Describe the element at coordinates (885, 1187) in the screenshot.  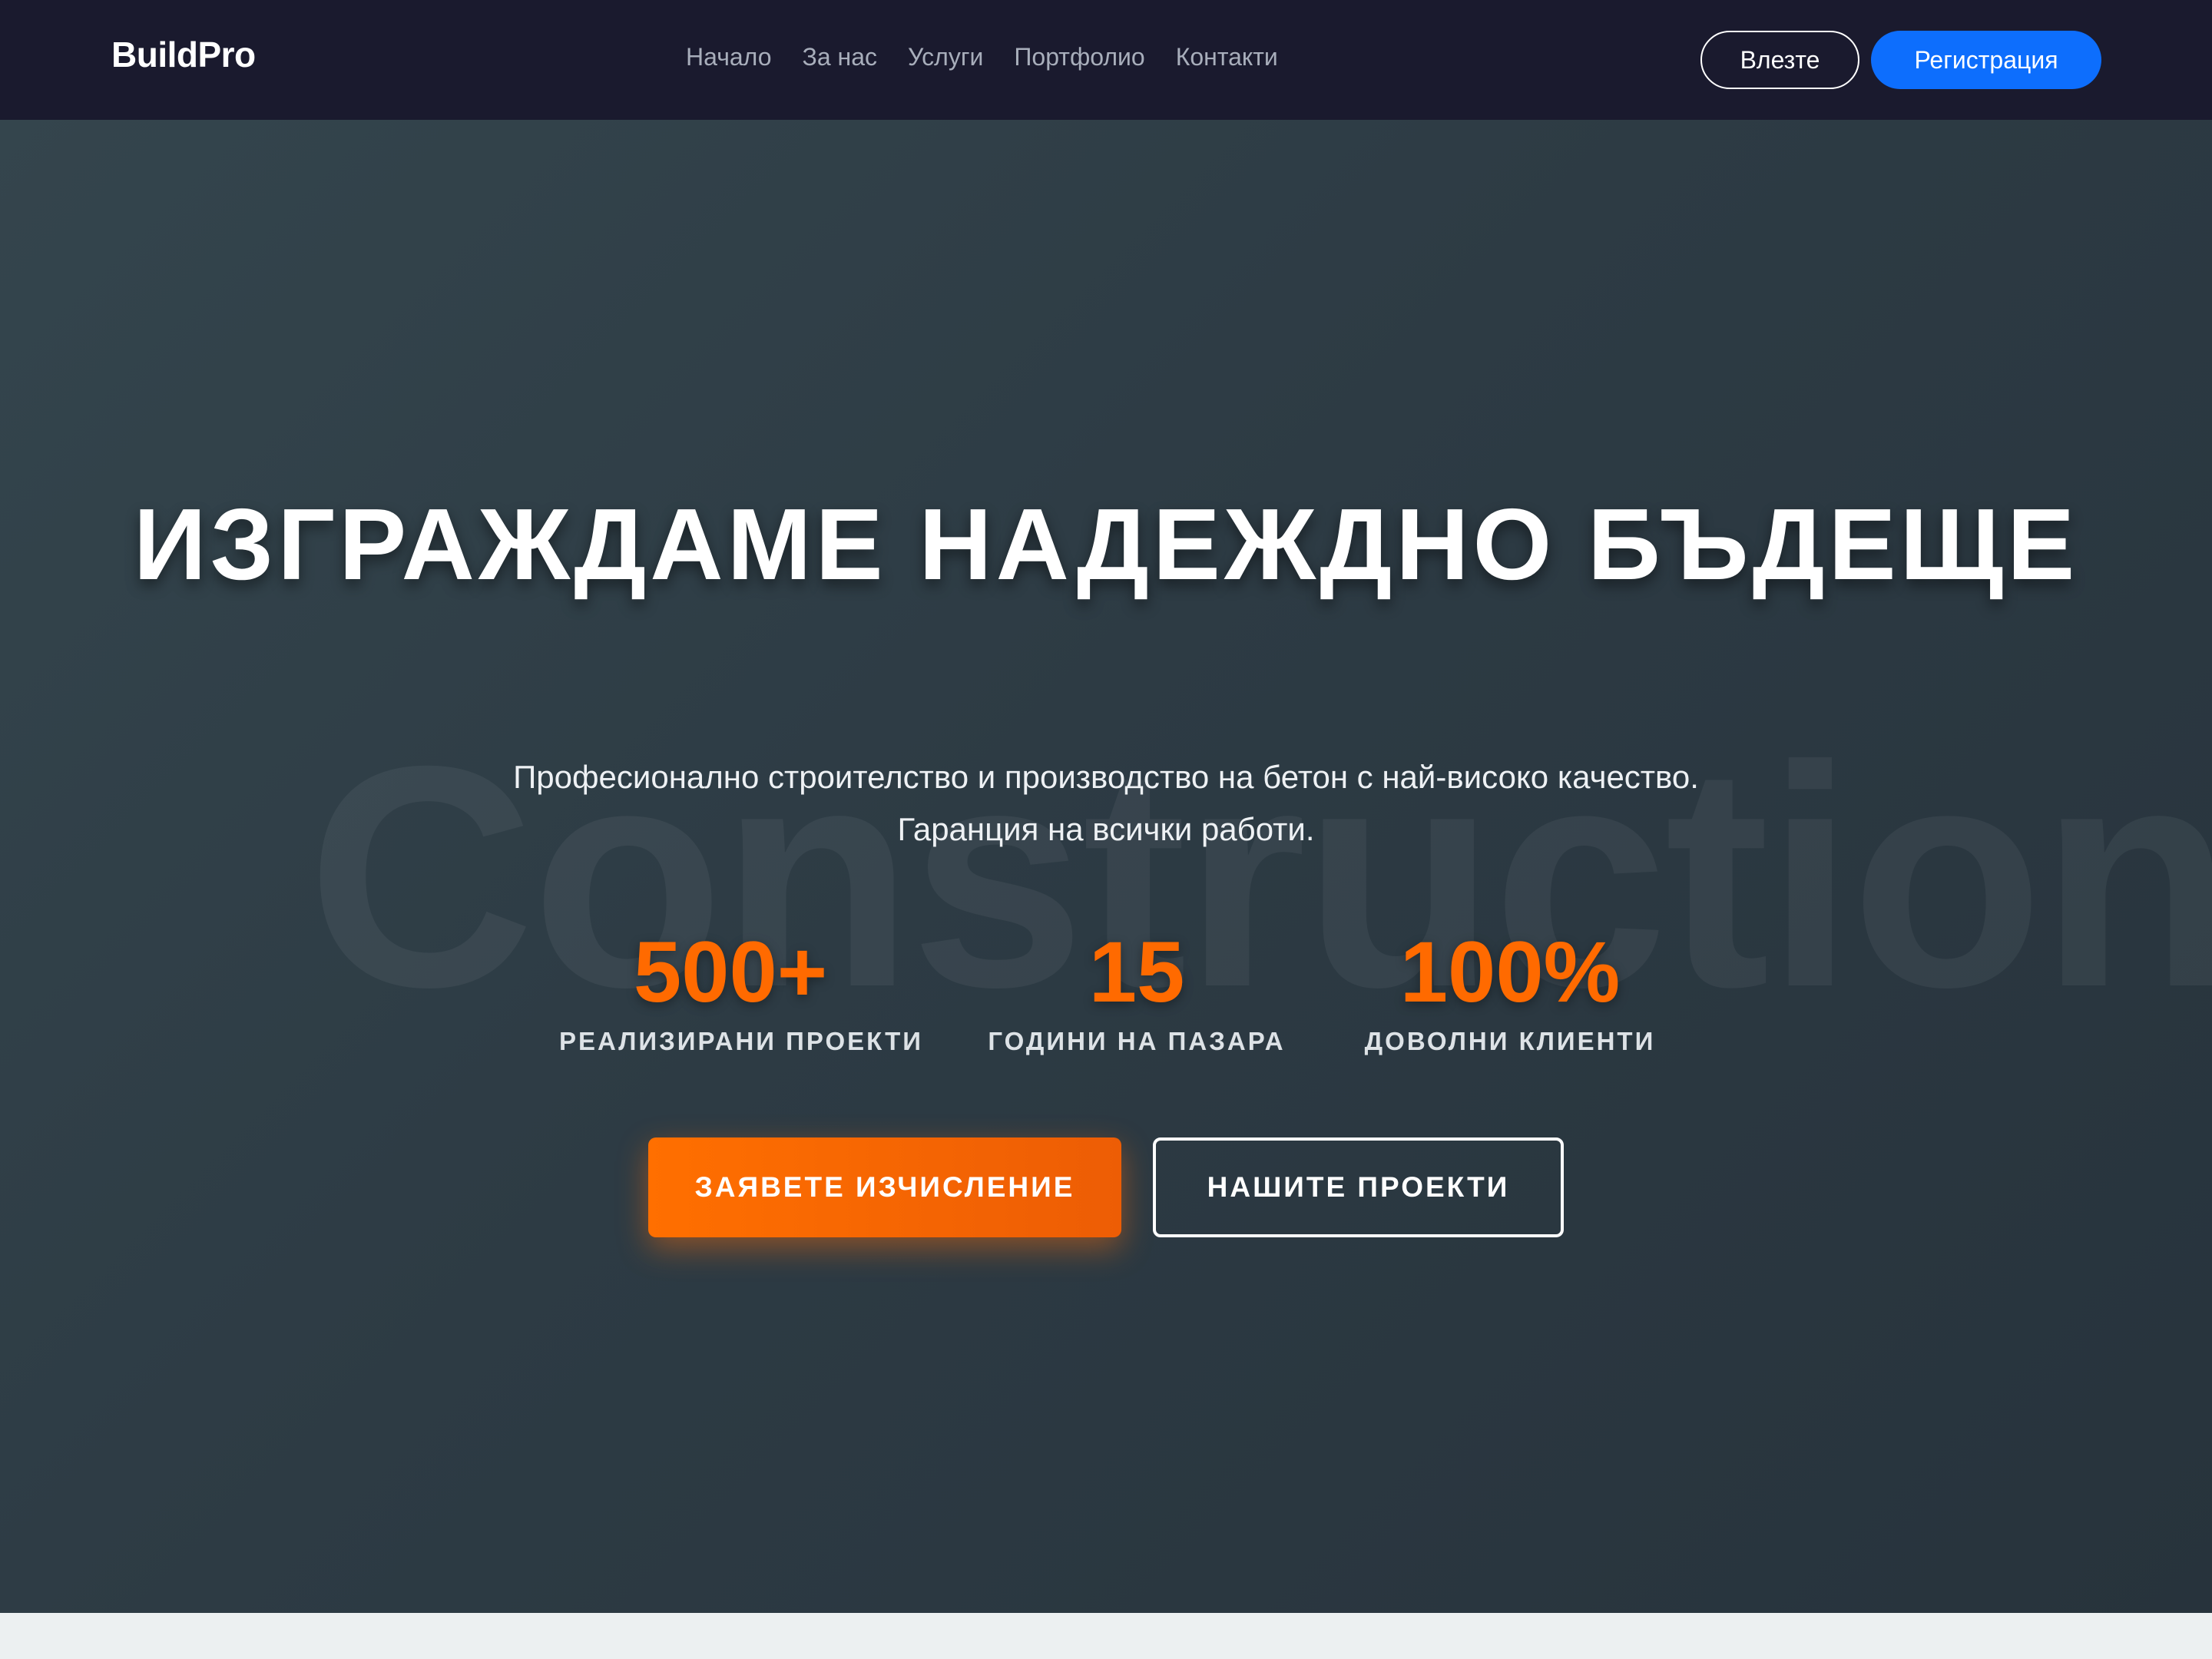
I see `request-quote-button: ЗАЯВЕТЕ ИЗЧИСЛЕНИЕ` at that location.